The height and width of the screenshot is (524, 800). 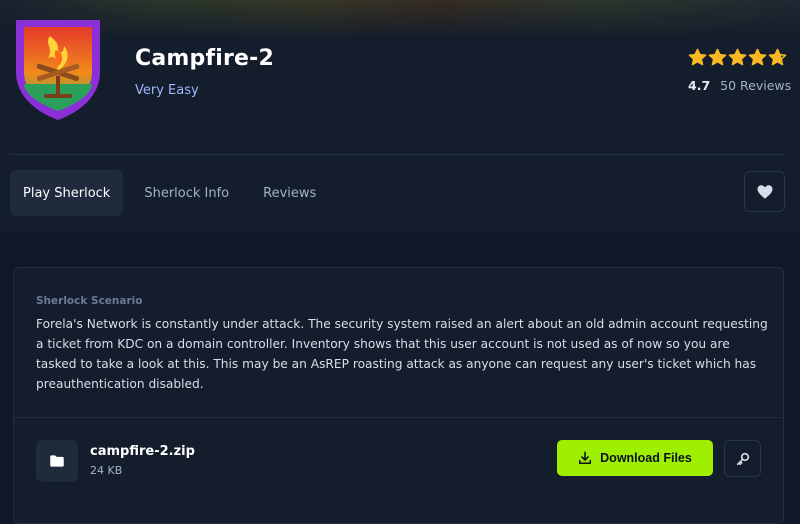 I want to click on tab-reviews: Reviews, so click(x=289, y=193).